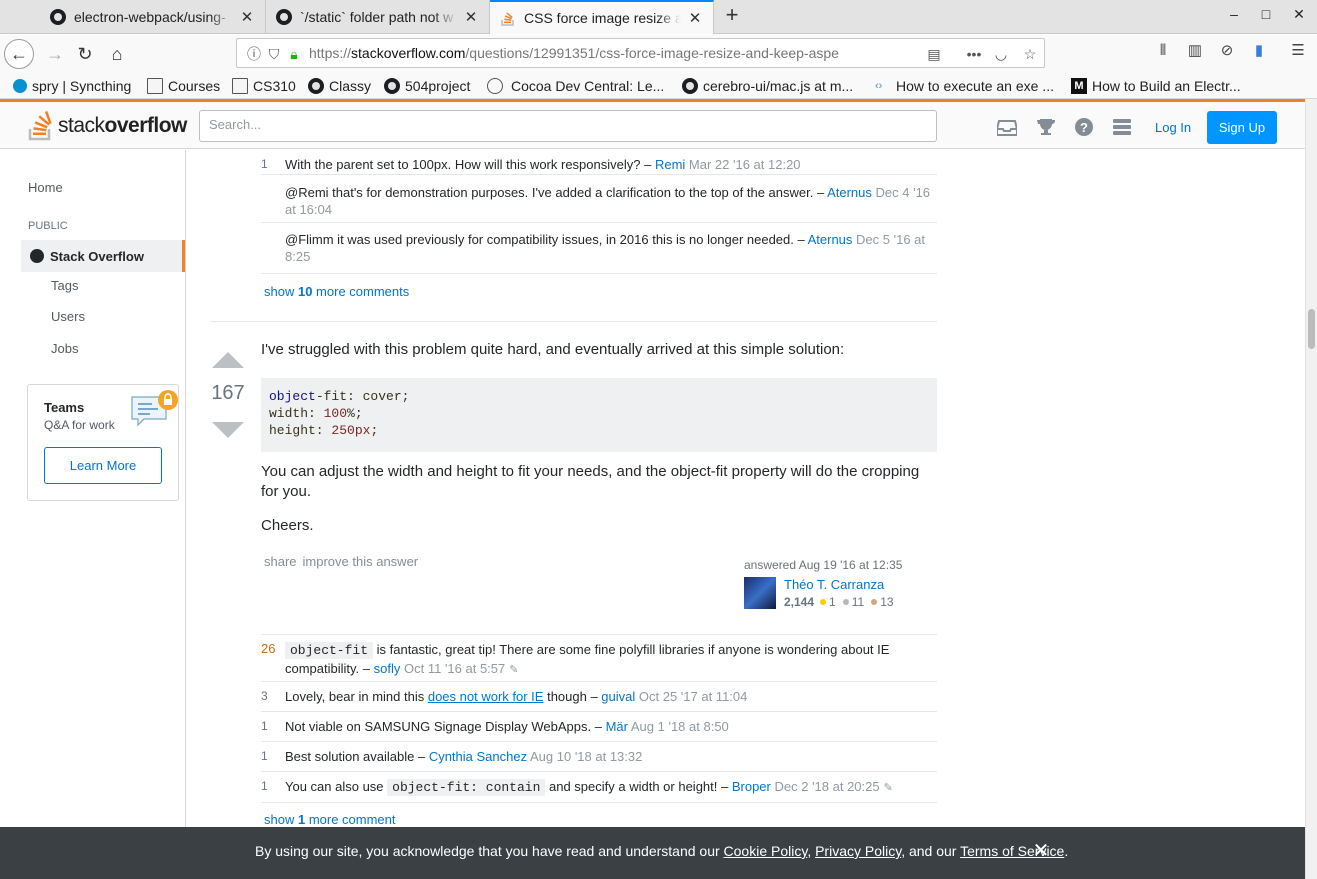  Describe the element at coordinates (339, 86) in the screenshot. I see `bookmark-item: Classy` at that location.